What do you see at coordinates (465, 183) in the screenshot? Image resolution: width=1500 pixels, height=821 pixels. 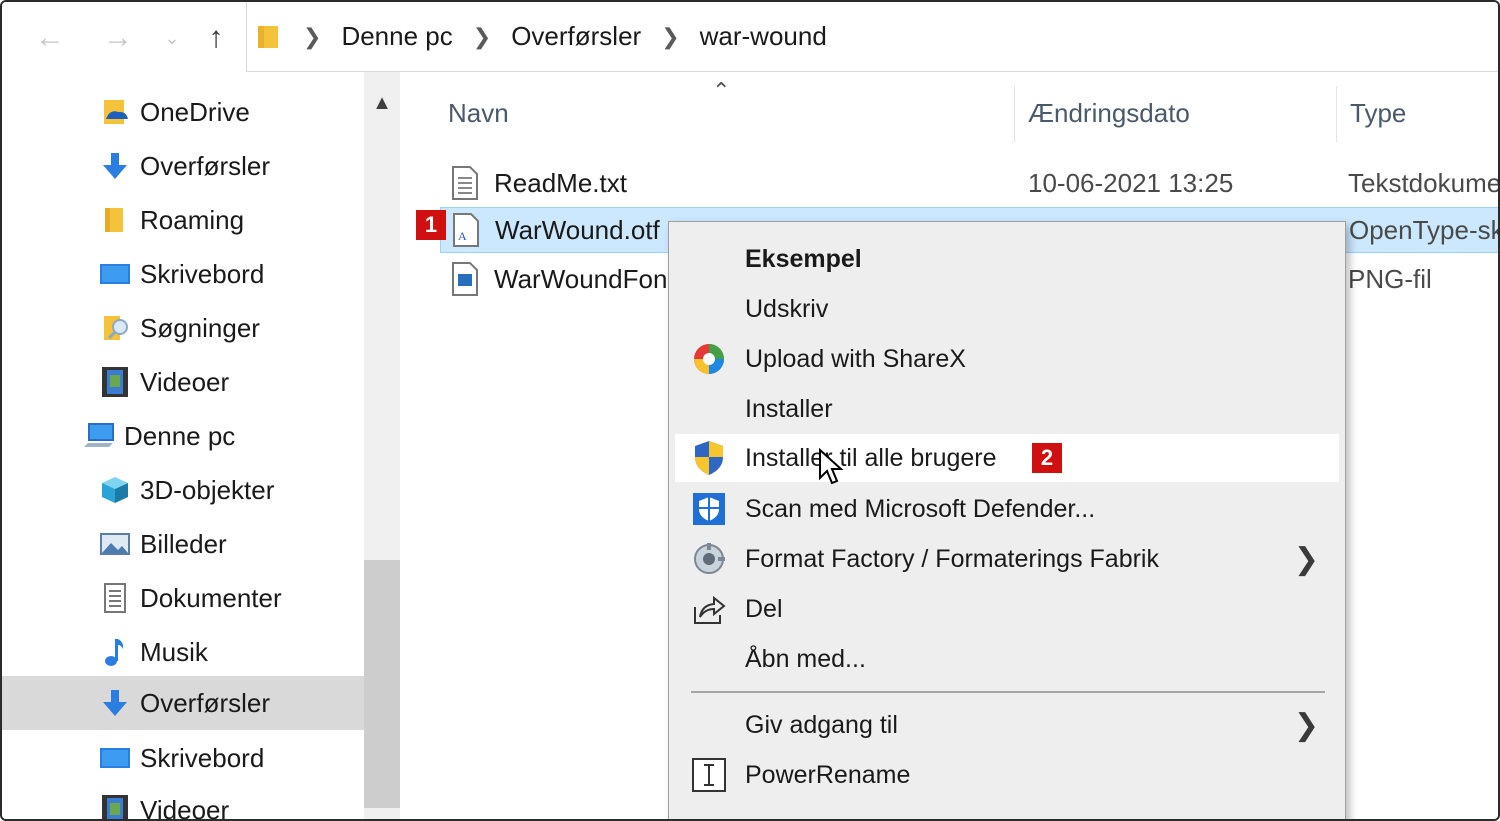 I see `text-file-icon` at bounding box center [465, 183].